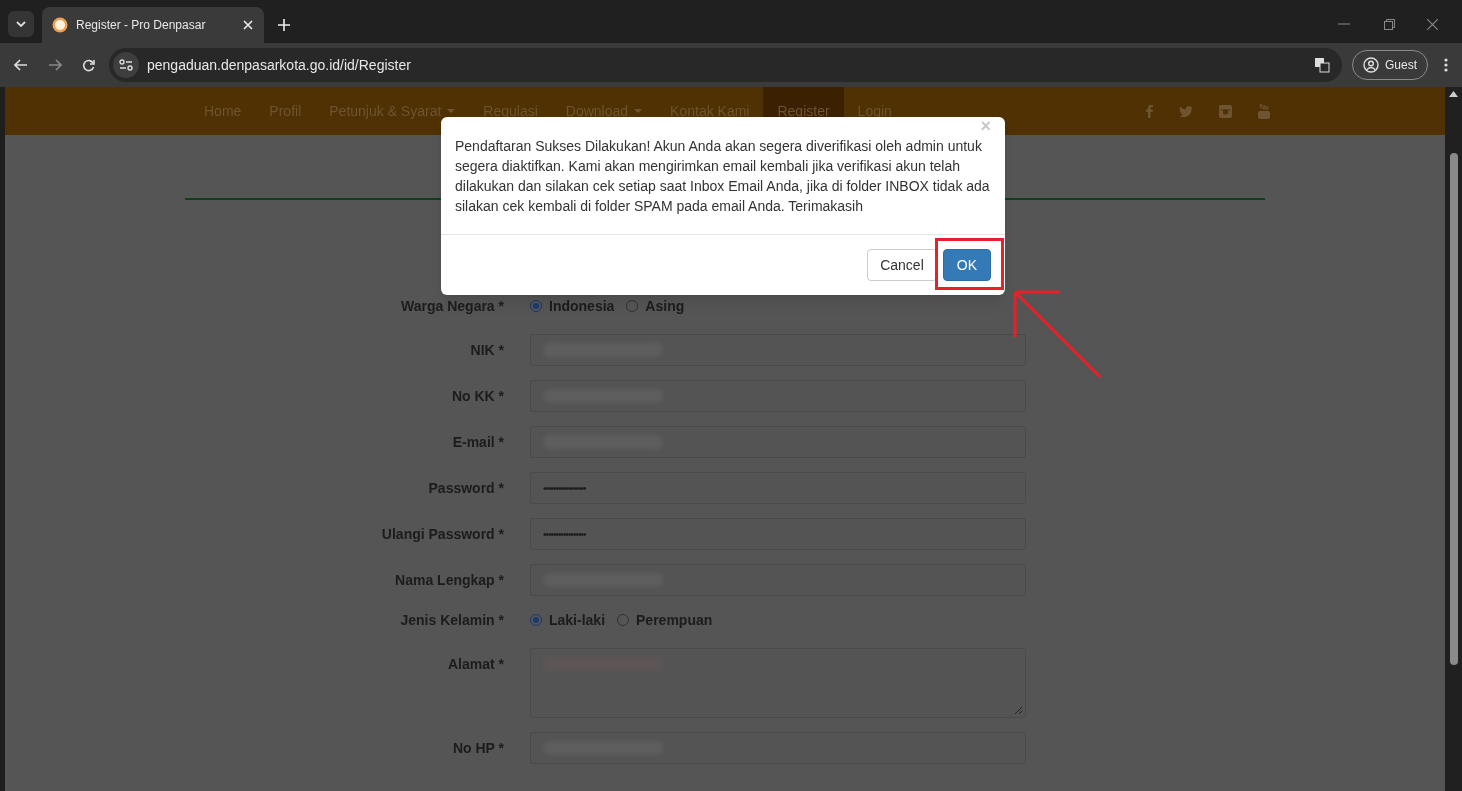 This screenshot has width=1462, height=791. Describe the element at coordinates (477, 396) in the screenshot. I see `field-label: No KK *` at that location.